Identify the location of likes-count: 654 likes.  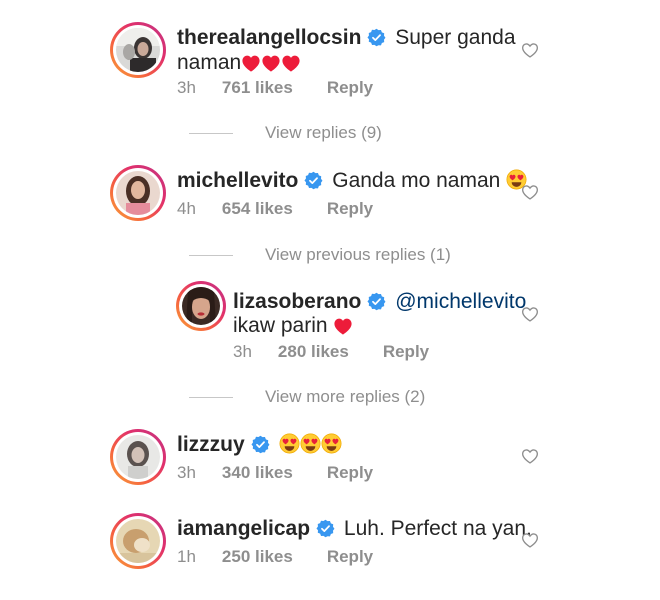
(257, 209).